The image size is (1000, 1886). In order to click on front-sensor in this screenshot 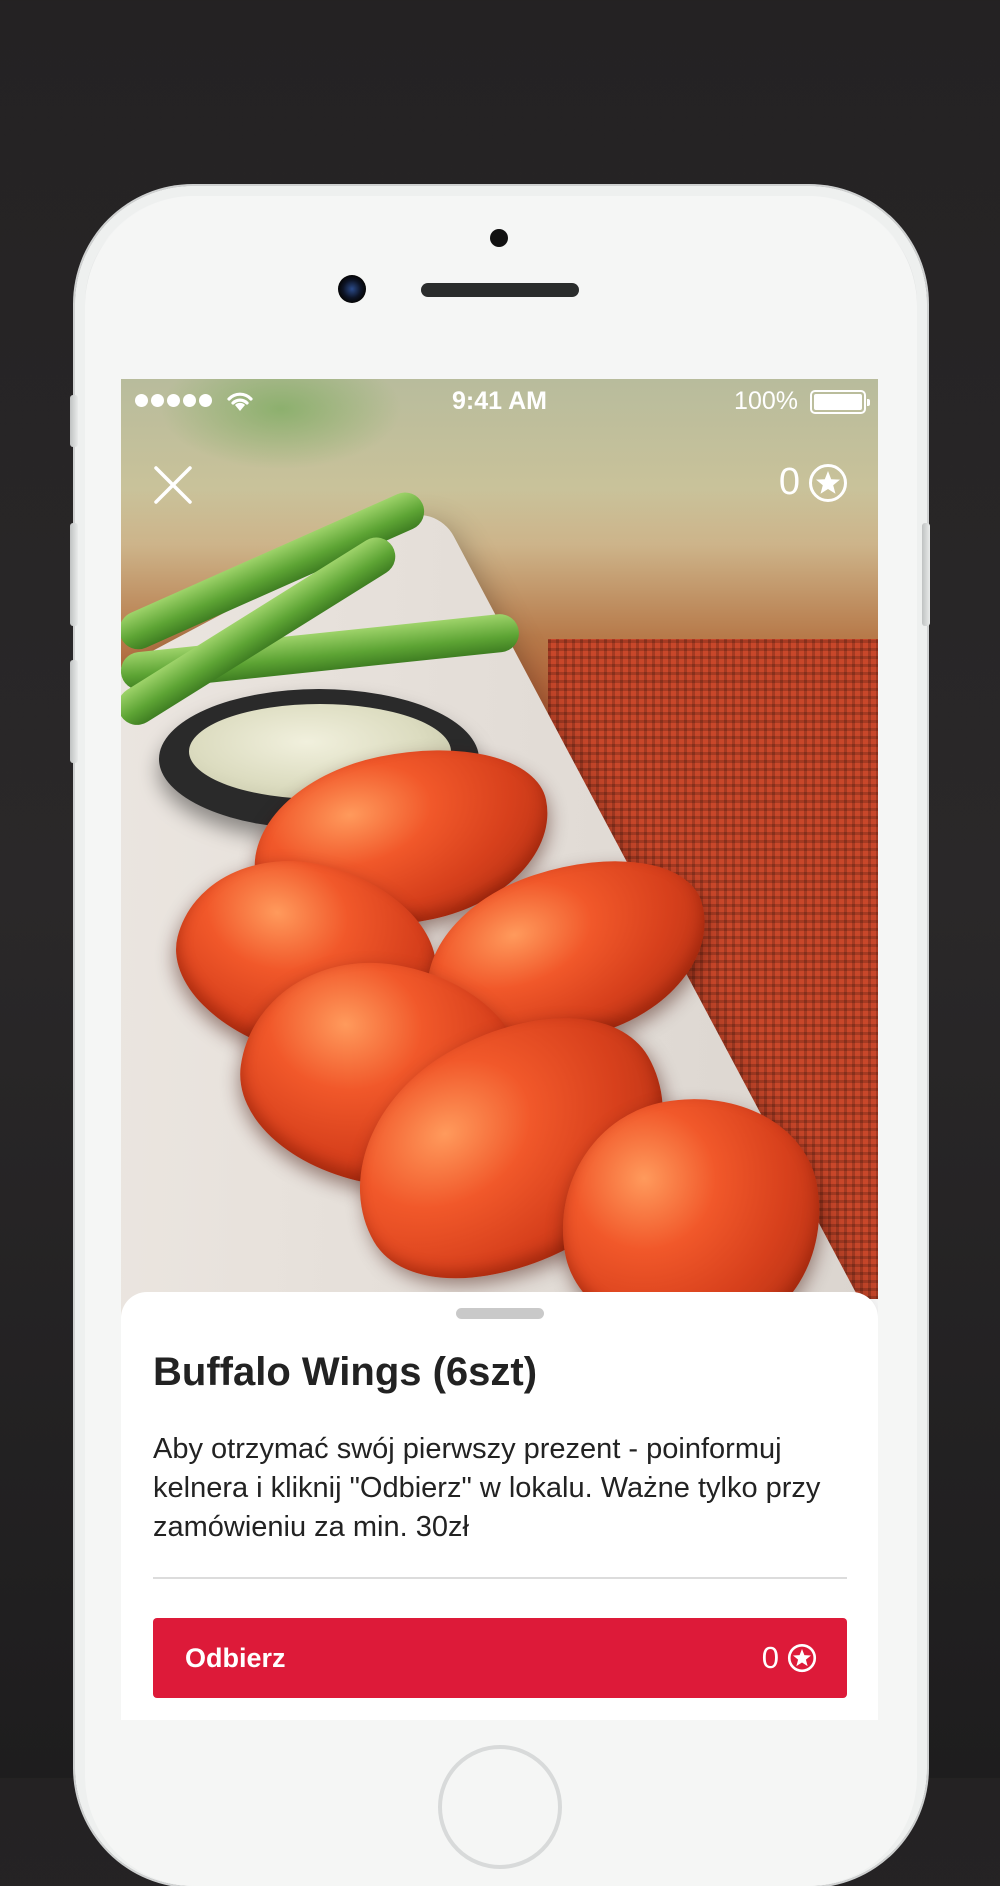, I will do `click(499, 238)`.